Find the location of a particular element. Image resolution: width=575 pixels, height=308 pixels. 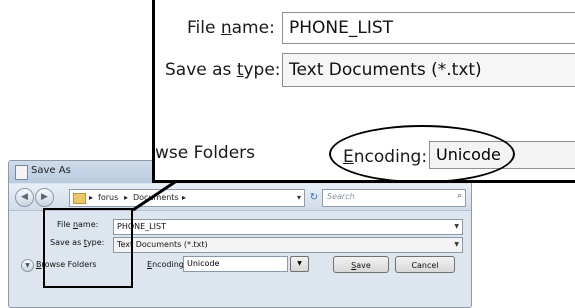

highlight-ellipse is located at coordinates (422, 152).